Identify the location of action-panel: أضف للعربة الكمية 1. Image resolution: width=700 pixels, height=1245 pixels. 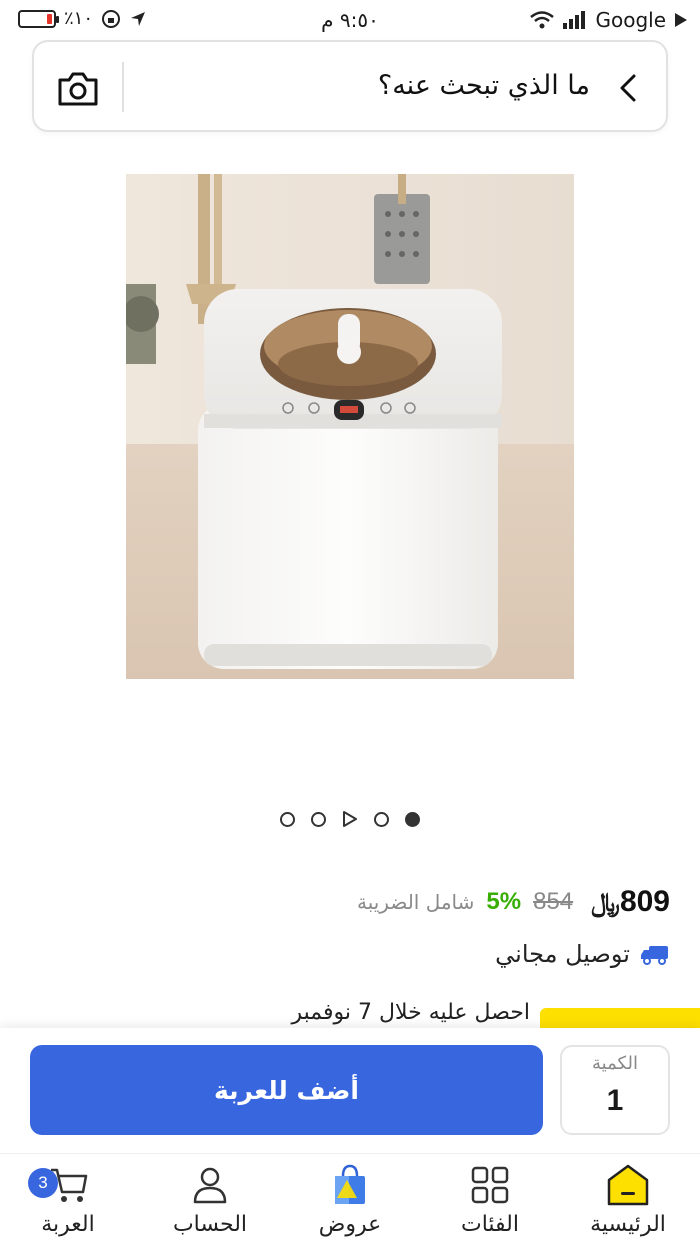
(350, 1093).